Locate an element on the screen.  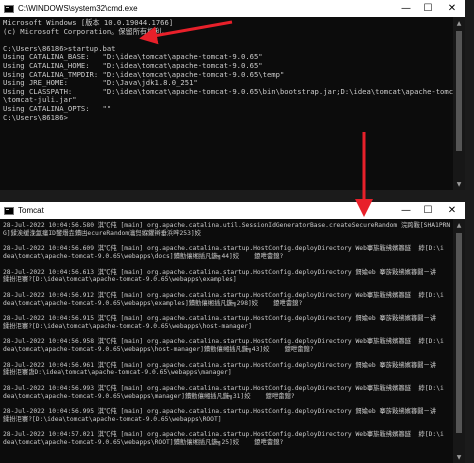
cmd-title-bar: C:\WINDOWS\system32\cmd.exe — ☐ ✕ is located at coordinates (232, 8).